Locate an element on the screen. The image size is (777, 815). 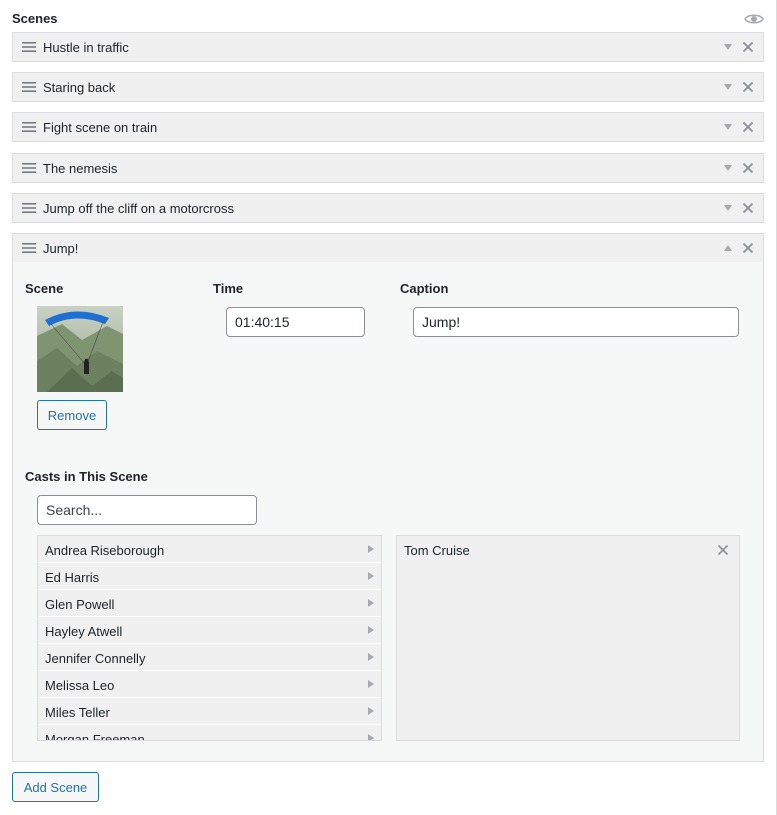
scene-title: Jump! is located at coordinates (61, 248).